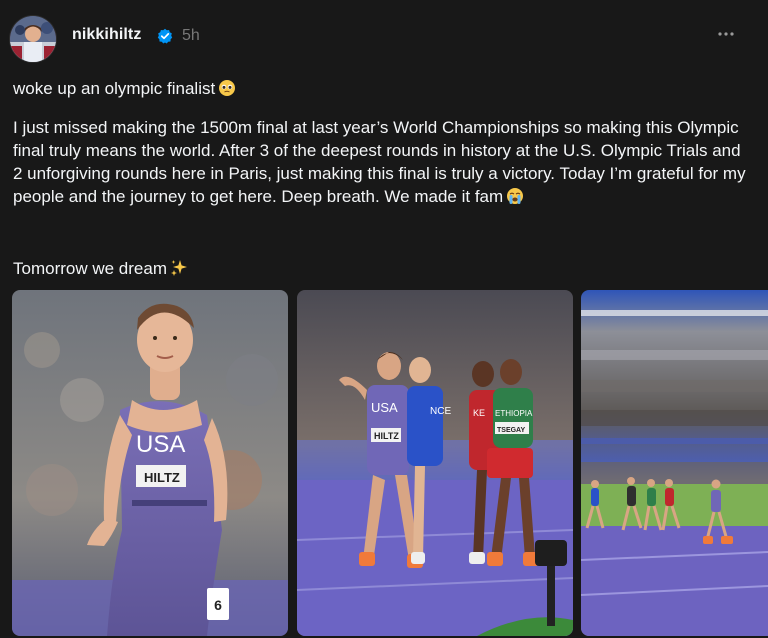  I want to click on photo1-jersey-text: USA, so click(160, 444).